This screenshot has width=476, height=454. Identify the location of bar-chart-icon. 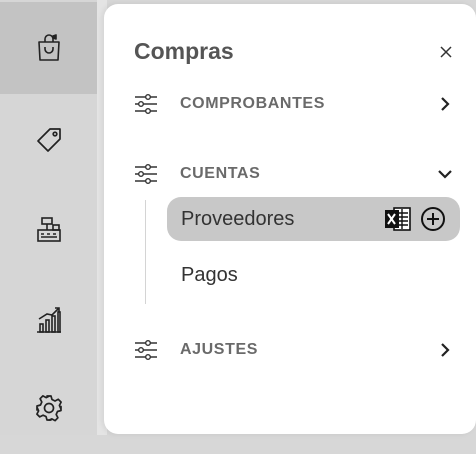
(48, 320).